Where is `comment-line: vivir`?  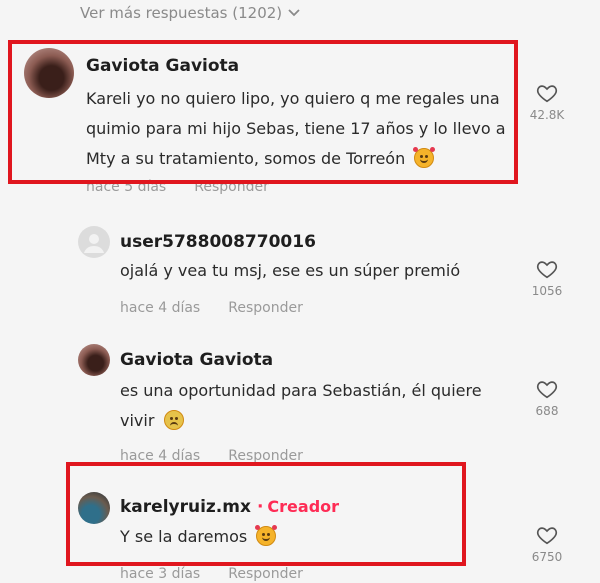 comment-line: vivir is located at coordinates (320, 421).